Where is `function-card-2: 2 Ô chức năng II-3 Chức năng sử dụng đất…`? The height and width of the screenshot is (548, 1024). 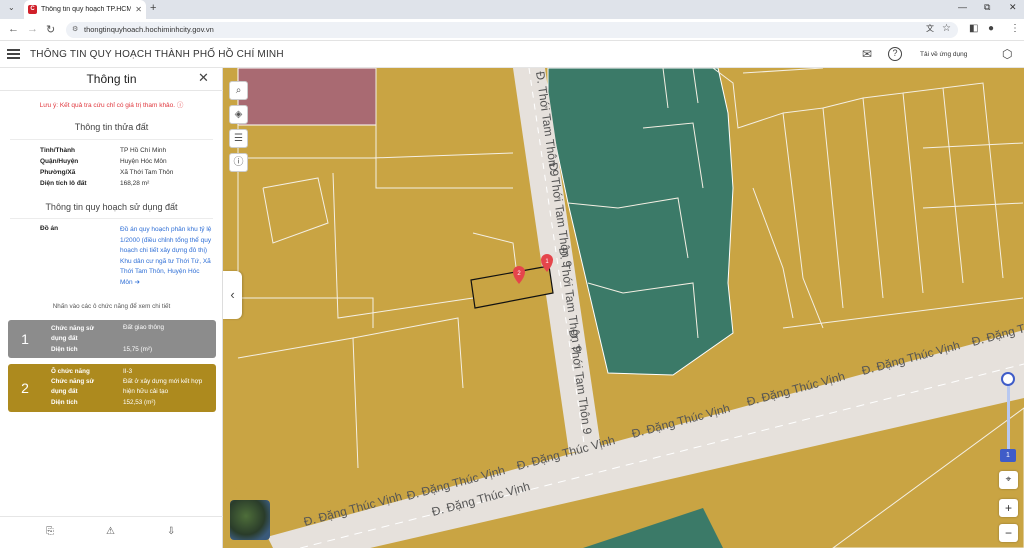
function-card-2: 2 Ô chức năng II-3 Chức năng sử dụng đất… is located at coordinates (112, 388).